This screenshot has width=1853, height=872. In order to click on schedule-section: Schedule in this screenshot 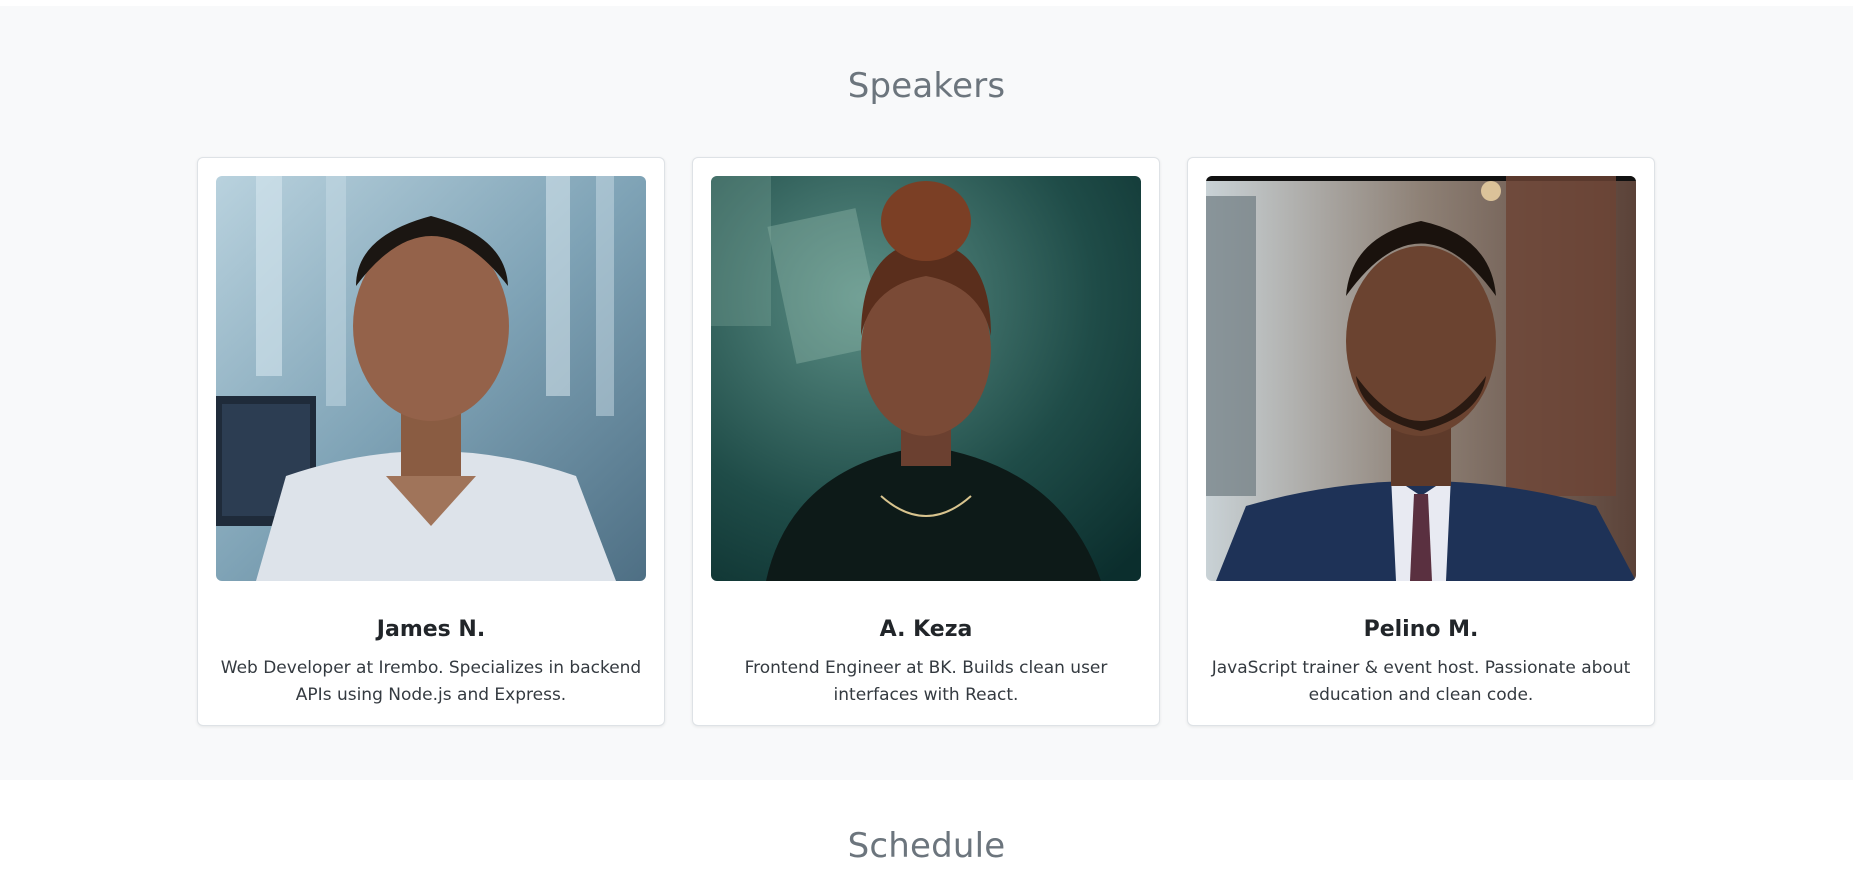, I will do `click(926, 826)`.